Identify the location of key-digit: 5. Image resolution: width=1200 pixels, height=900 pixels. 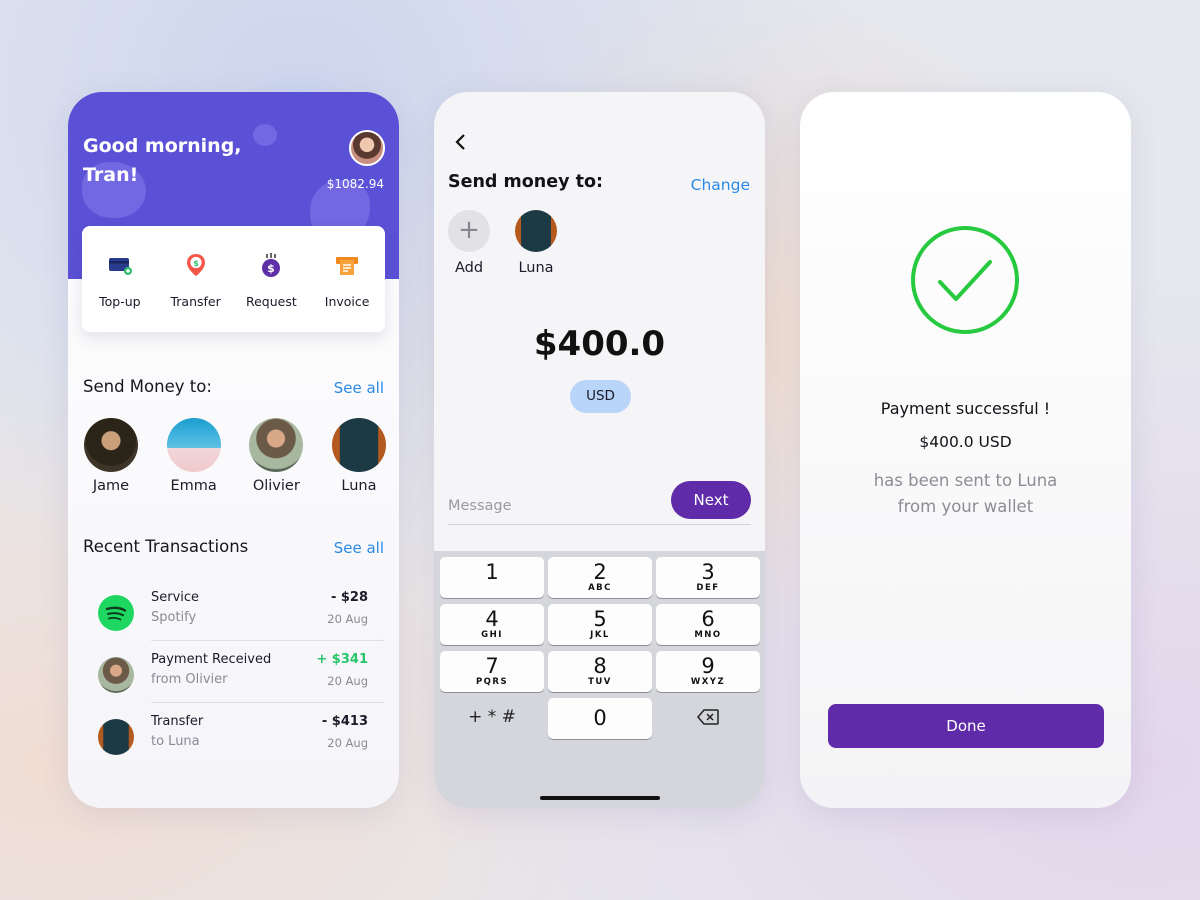
(600, 619).